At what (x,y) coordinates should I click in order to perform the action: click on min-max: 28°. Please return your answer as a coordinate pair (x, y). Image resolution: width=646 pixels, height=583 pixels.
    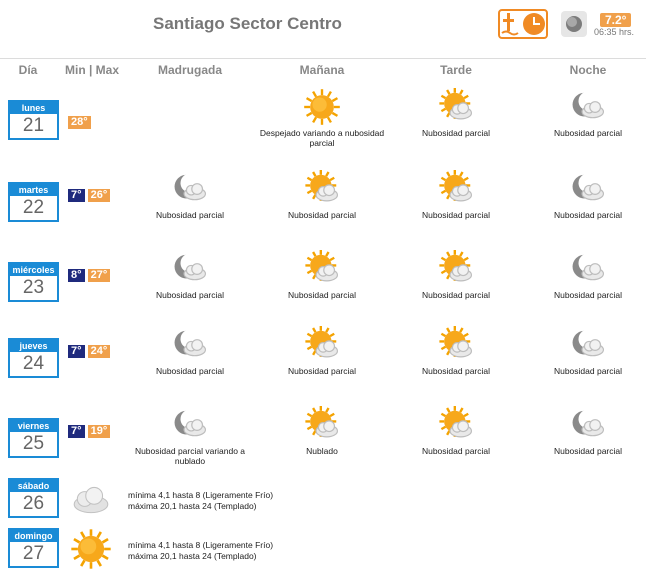
    Looking at the image, I should click on (79, 122).